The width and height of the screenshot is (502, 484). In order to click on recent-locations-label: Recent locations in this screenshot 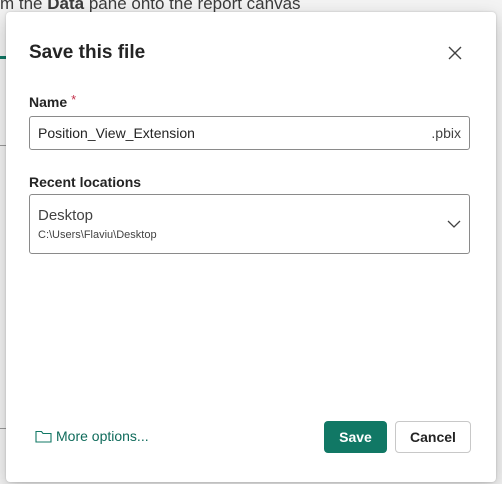, I will do `click(85, 182)`.